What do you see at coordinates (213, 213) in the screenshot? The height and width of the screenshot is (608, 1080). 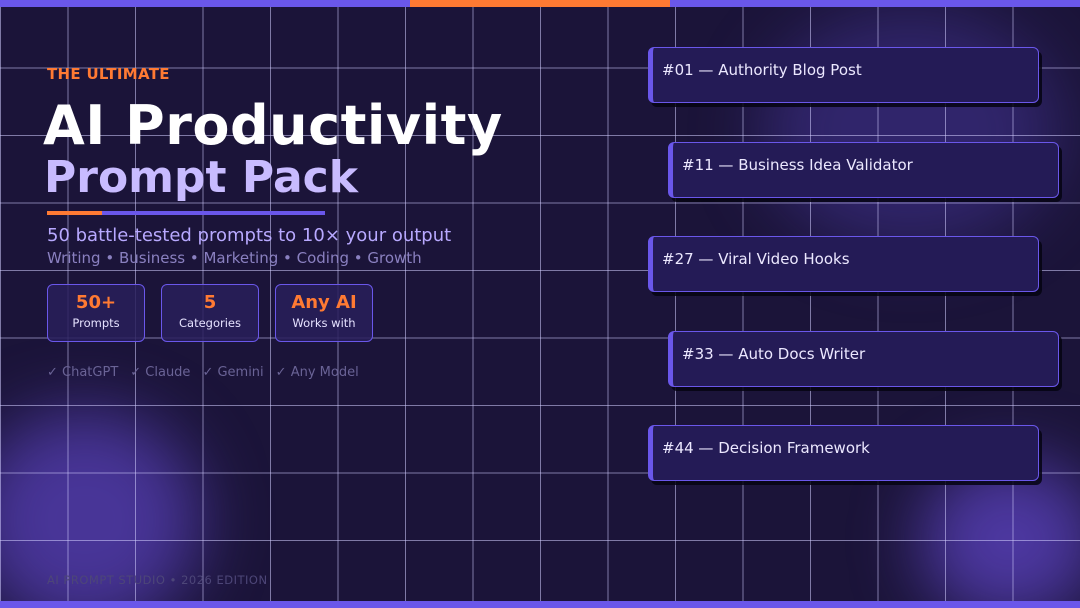 I see `title-underline-purple` at bounding box center [213, 213].